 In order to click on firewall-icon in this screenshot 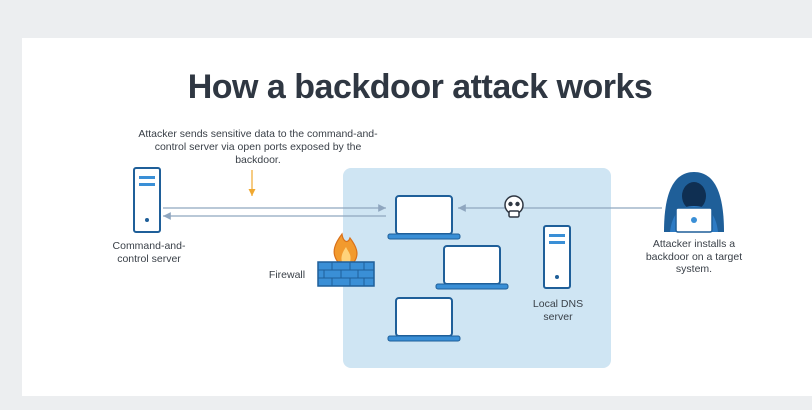, I will do `click(346, 259)`.